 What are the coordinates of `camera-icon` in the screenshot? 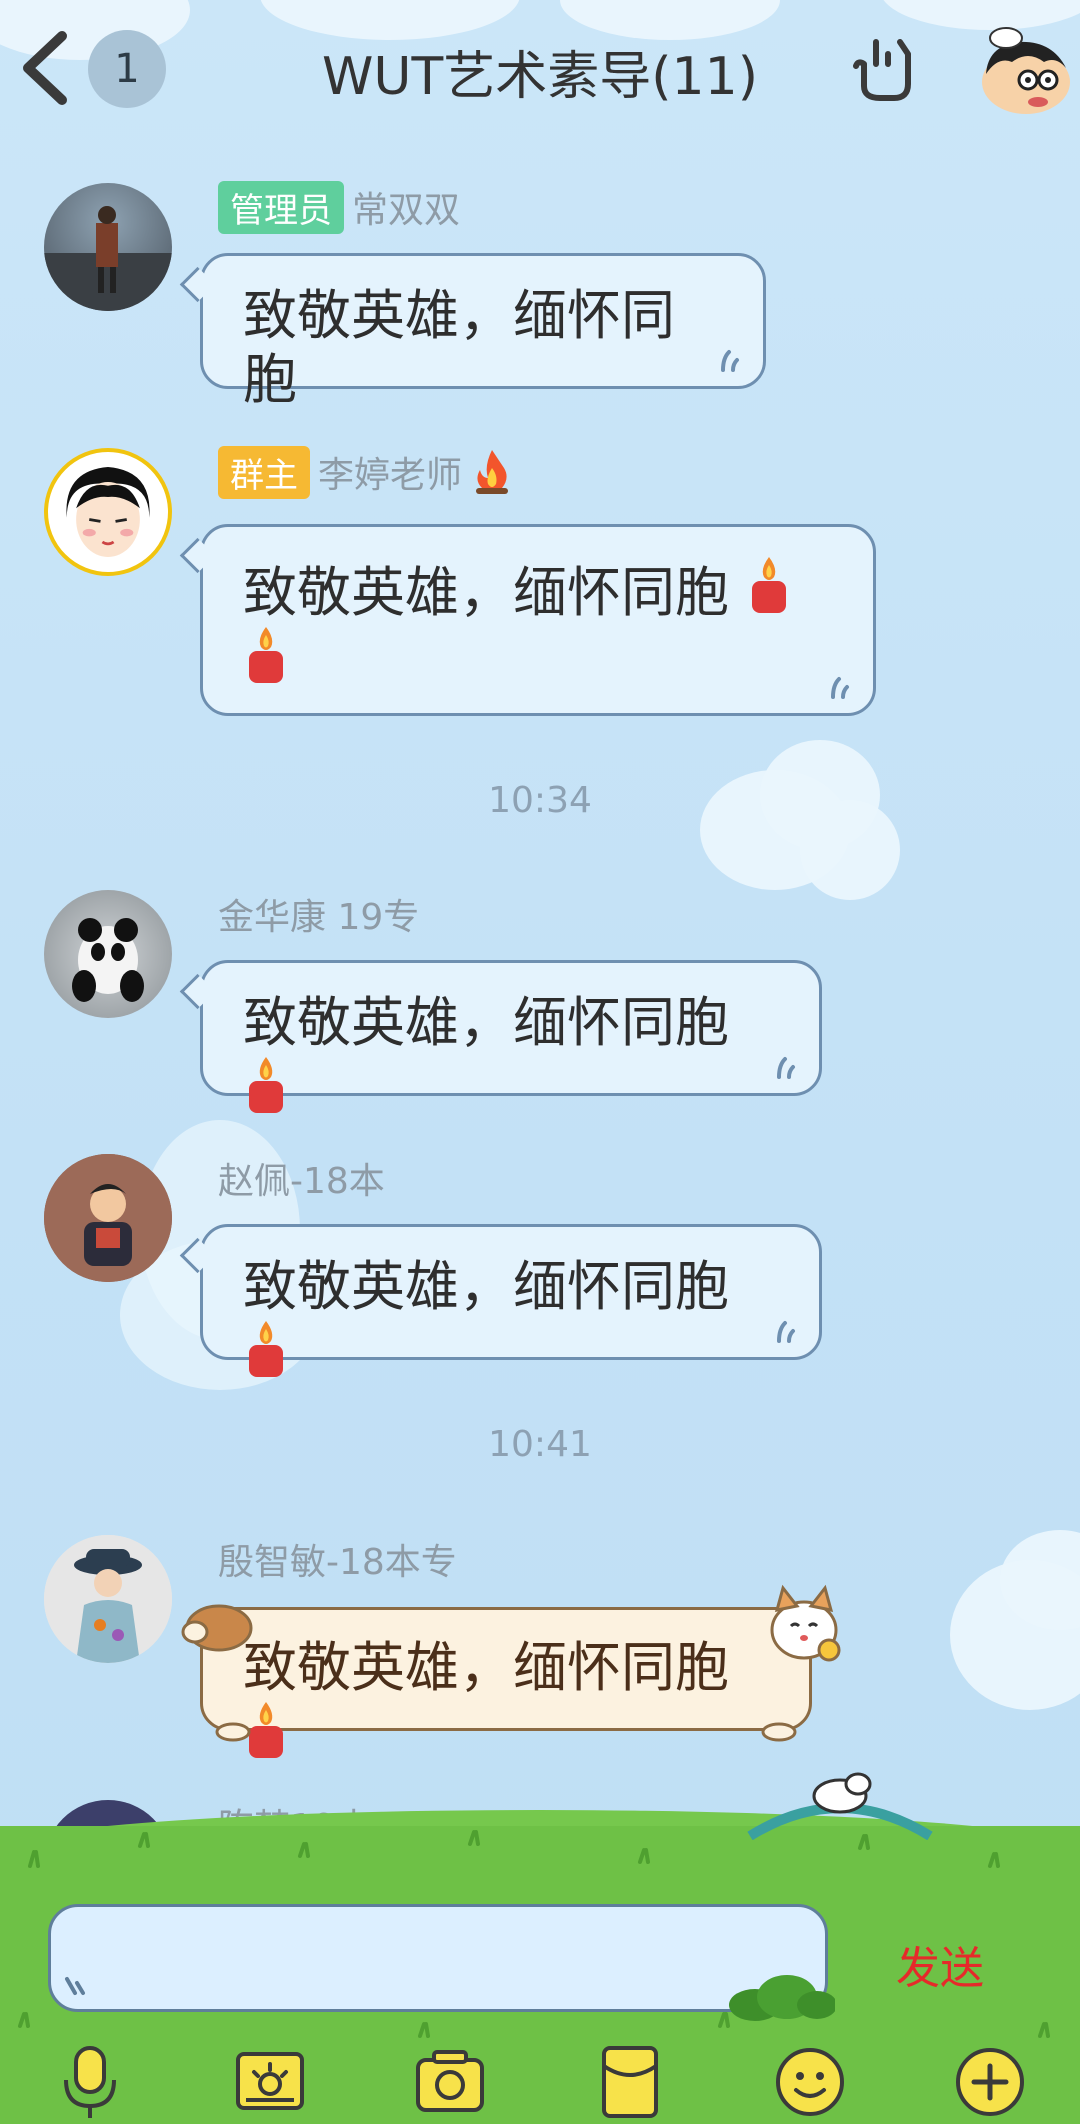 It's located at (450, 2082).